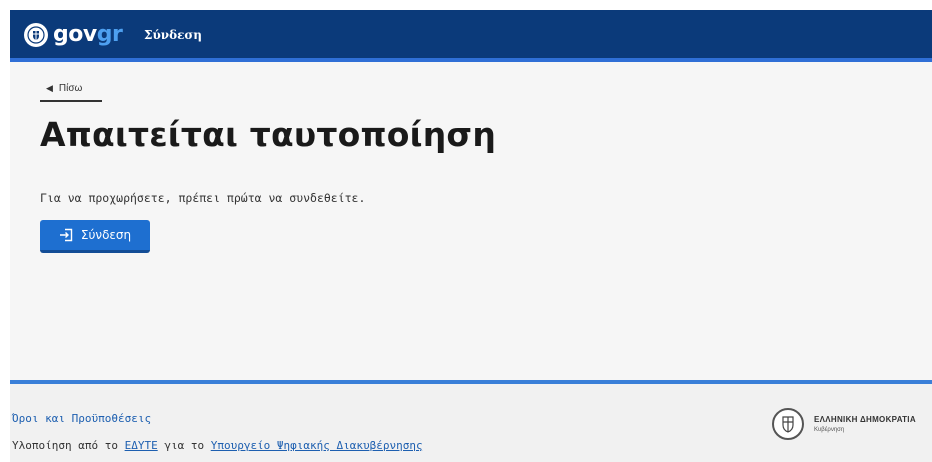  I want to click on implementation-prefix: Υλοποίηση από το, so click(68, 445).